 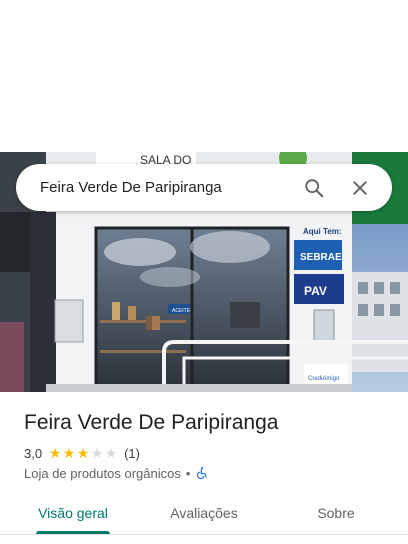 I want to click on place-category: Loja de produtos orgânicos, so click(x=102, y=473).